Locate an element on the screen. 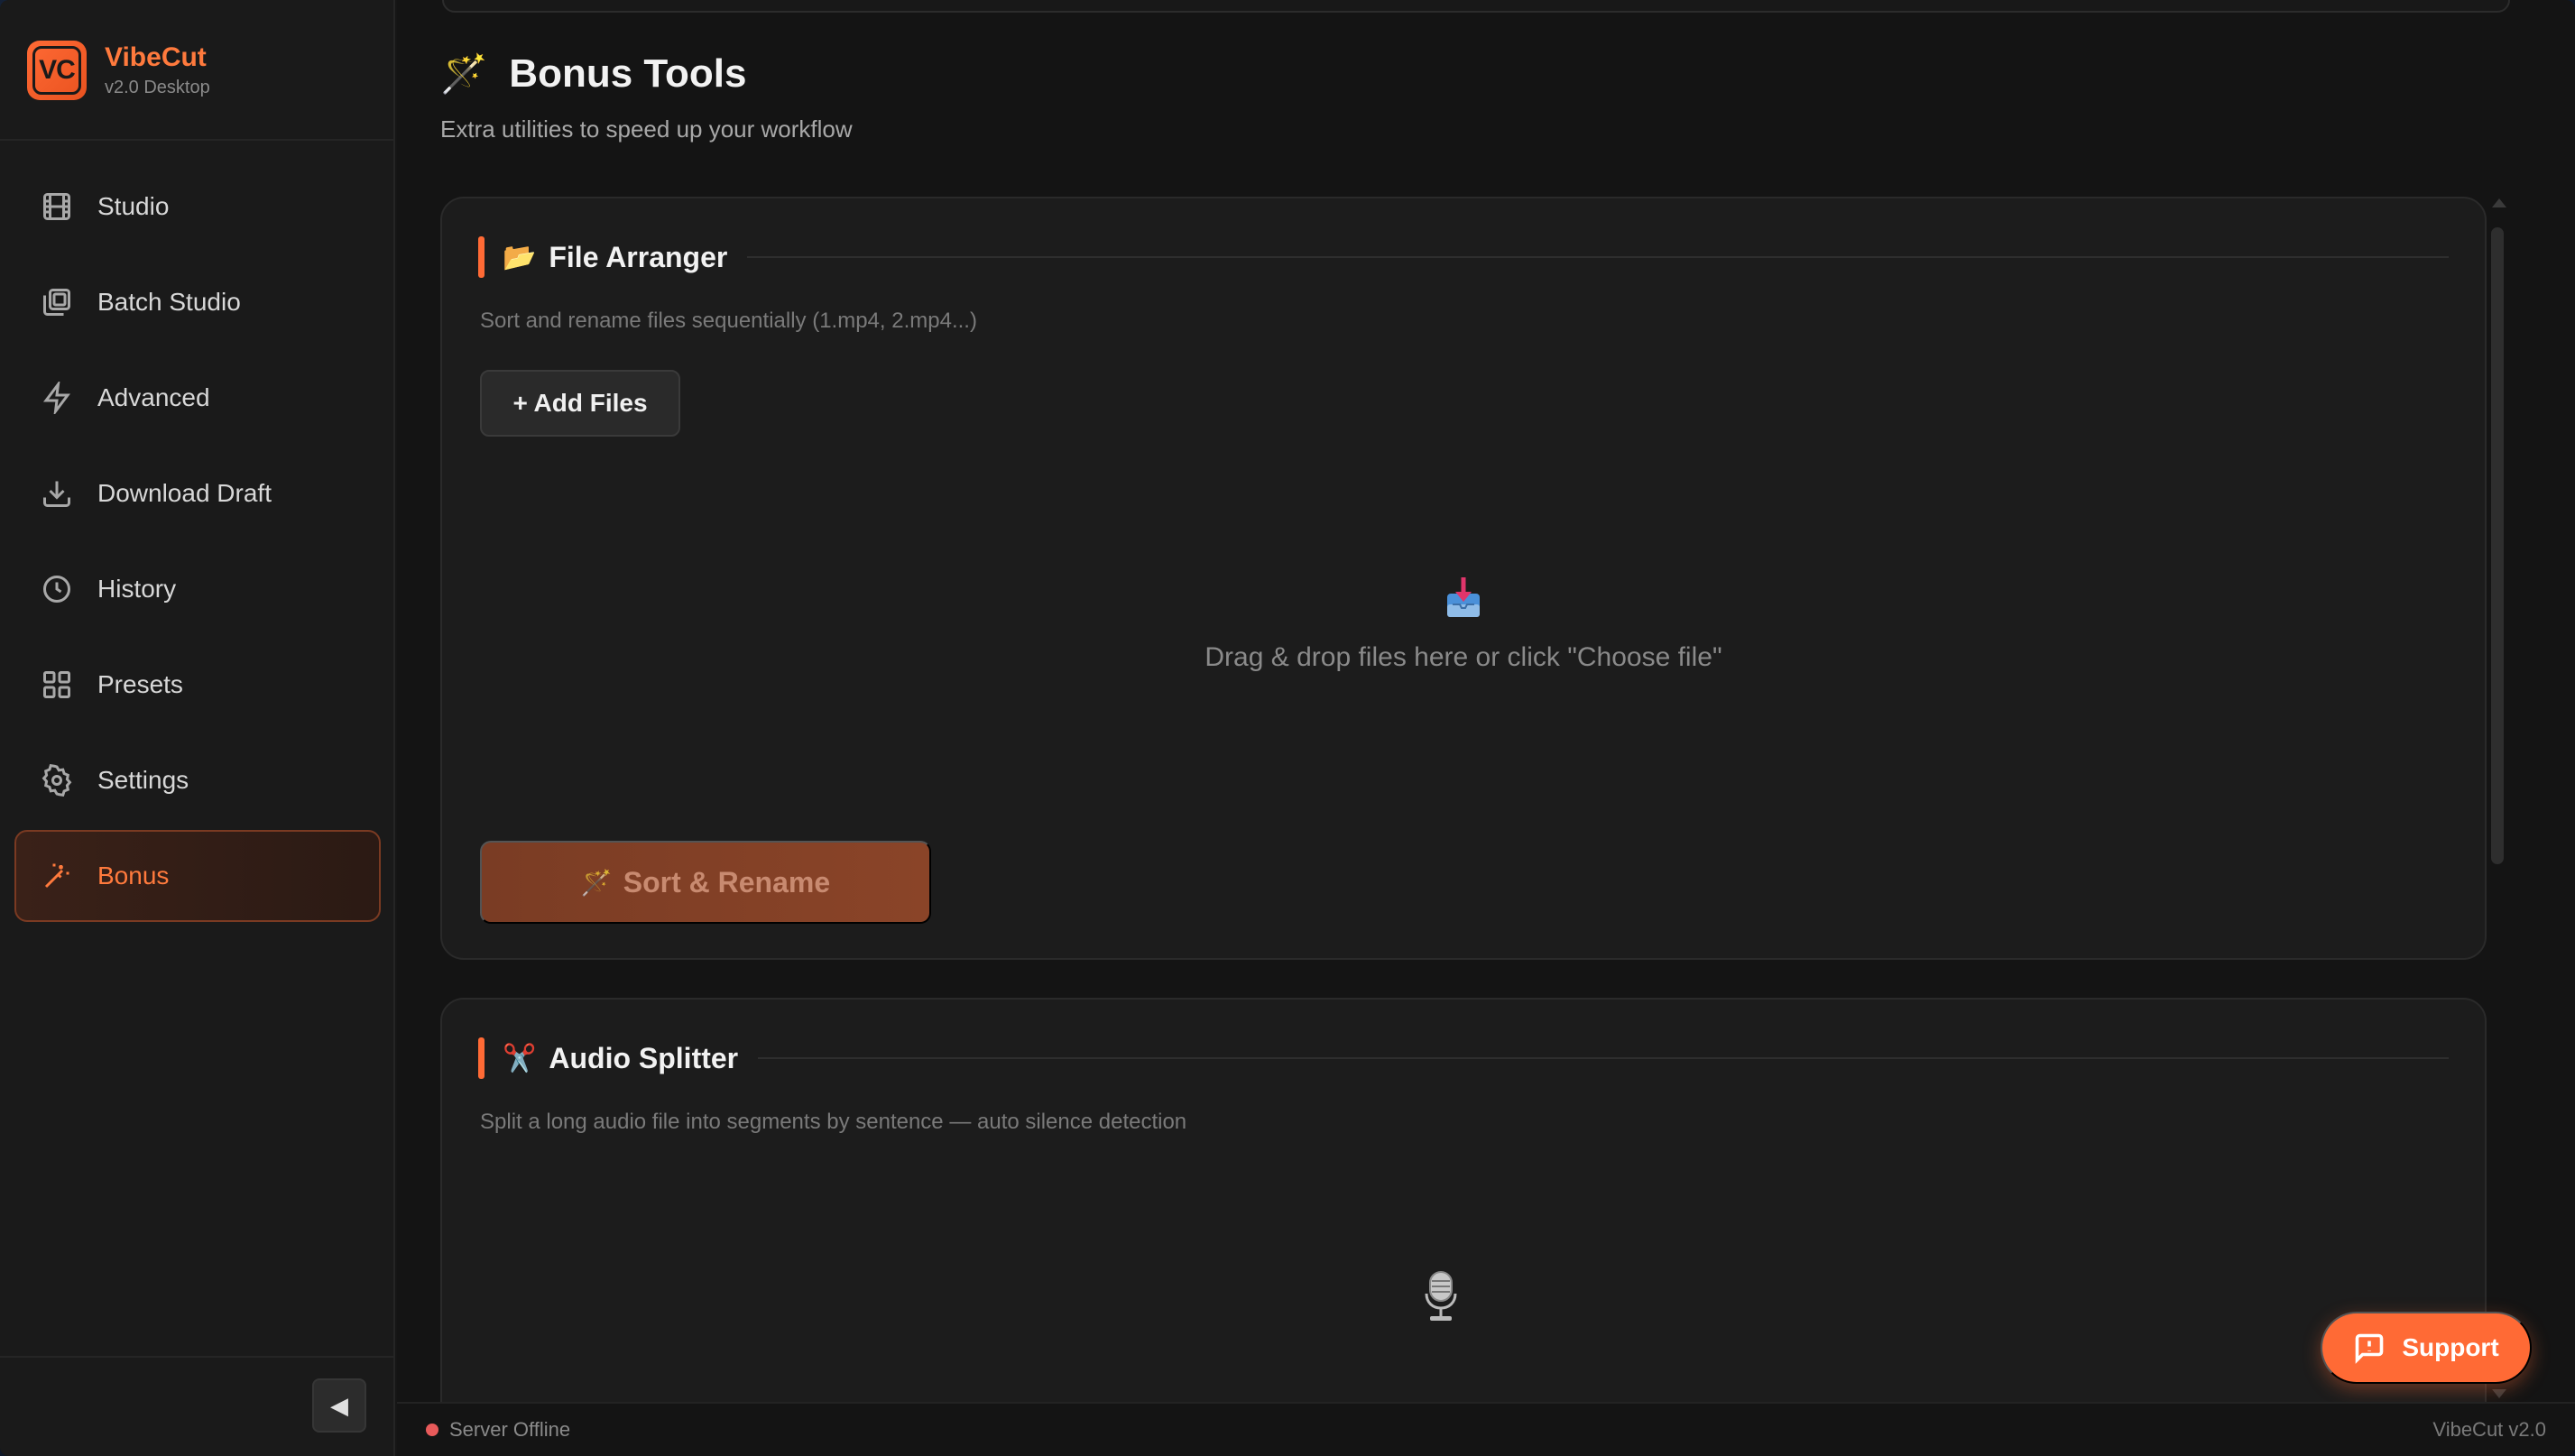 This screenshot has height=1456, width=2575. sidebar-item-bonus: Bonus is located at coordinates (197, 876).